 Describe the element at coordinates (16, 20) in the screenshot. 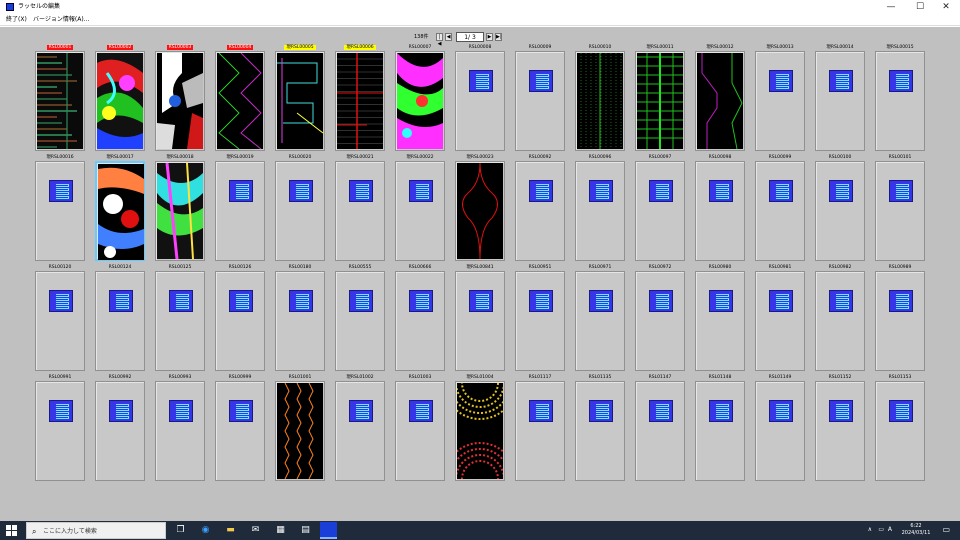

I see `menu-exit: 終了(X)` at that location.